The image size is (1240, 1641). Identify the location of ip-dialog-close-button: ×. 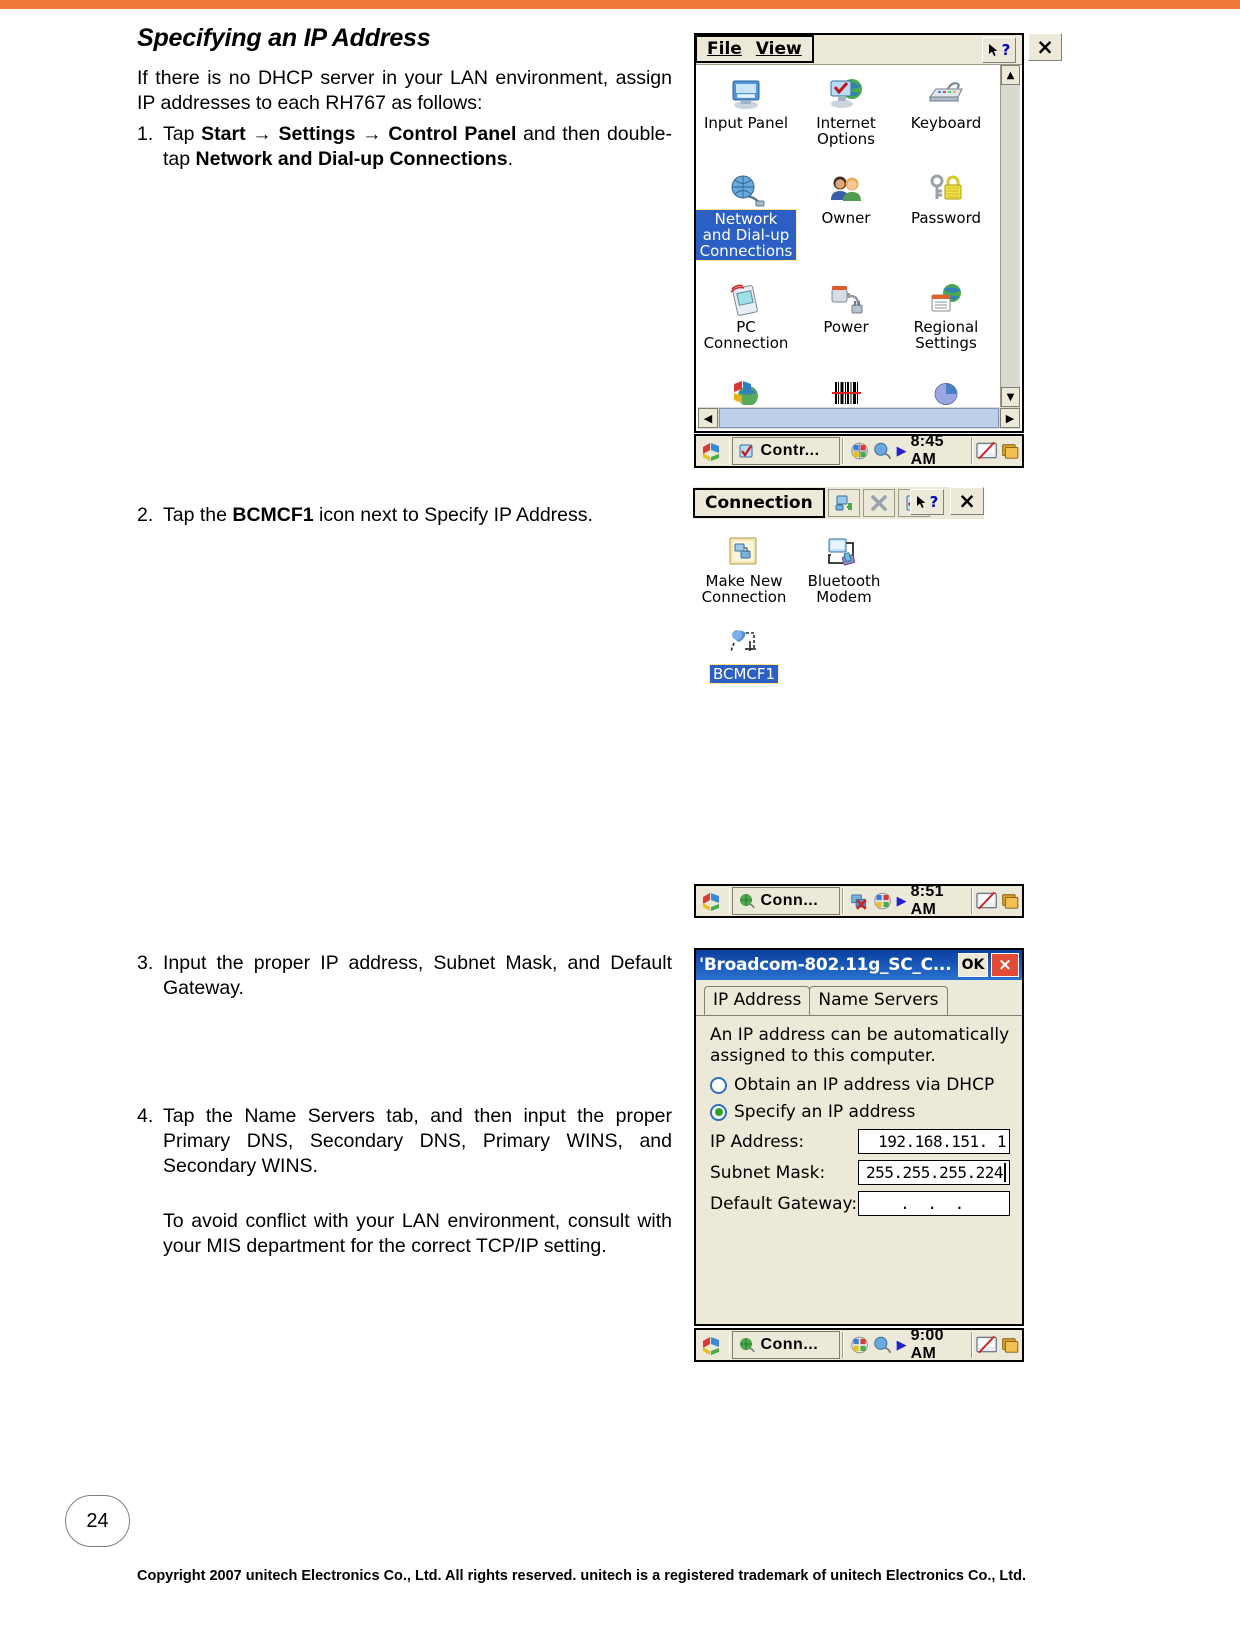
(1005, 965).